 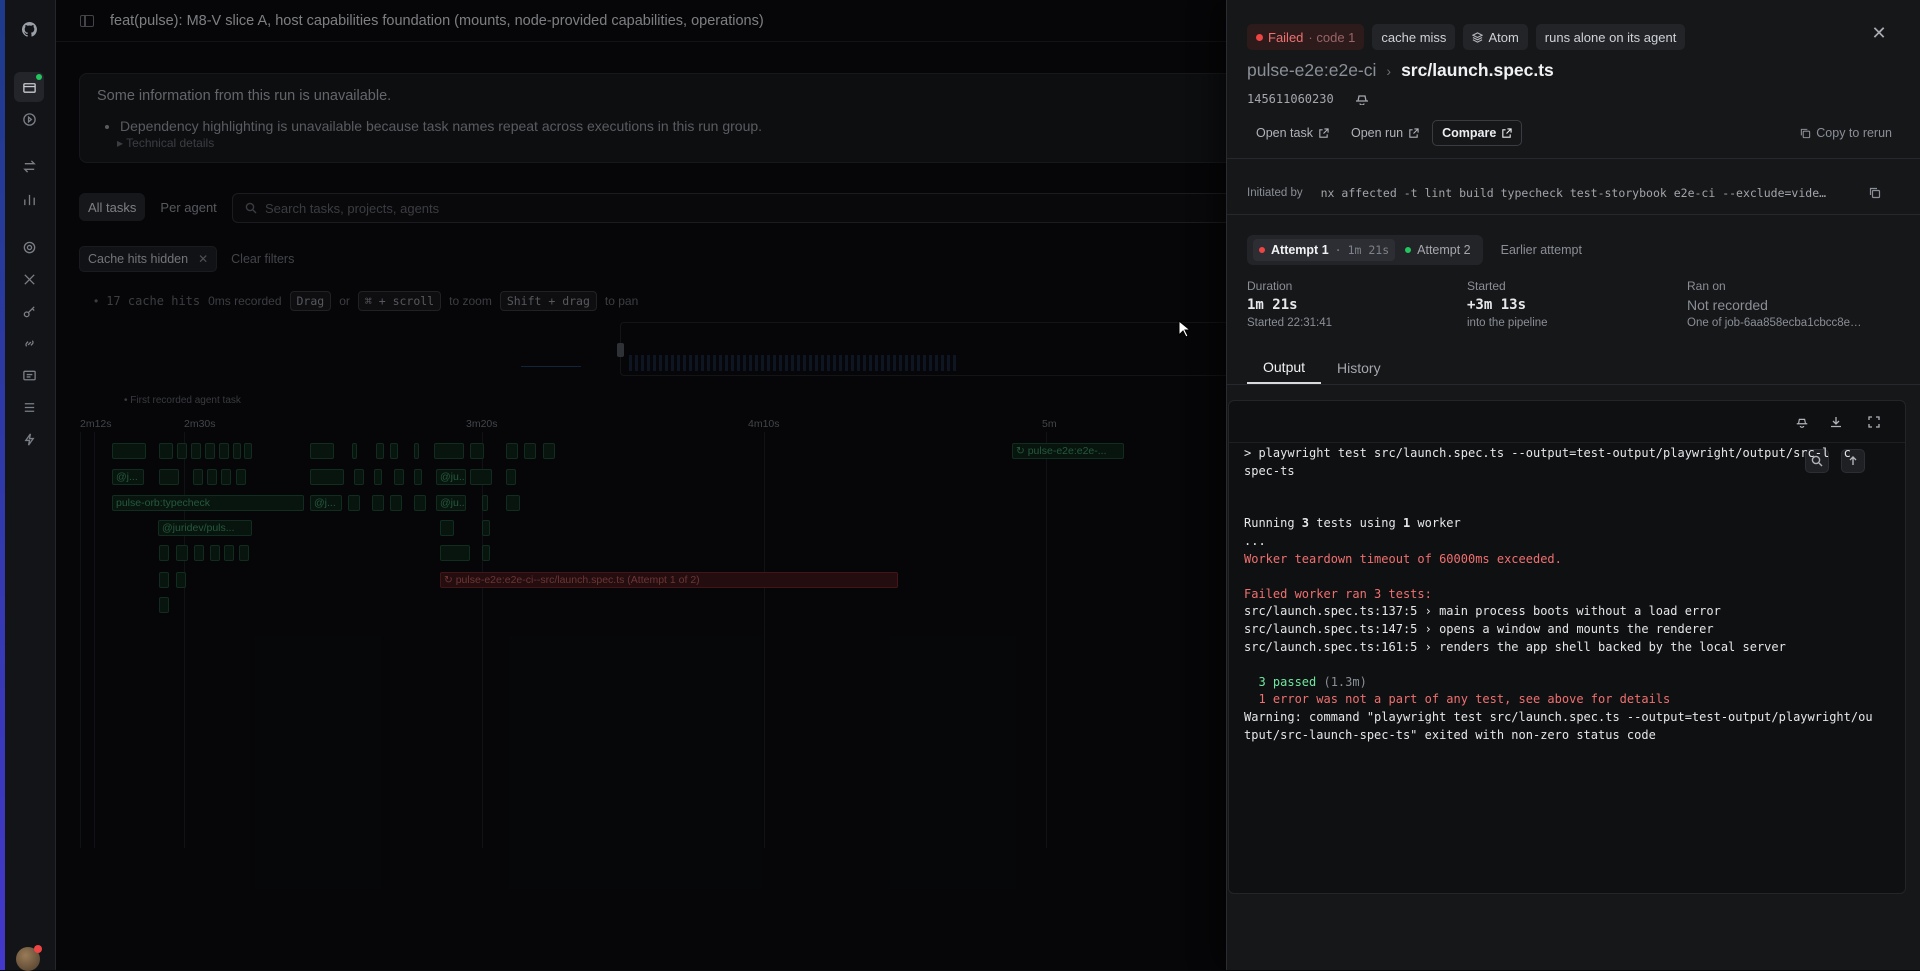 I want to click on key-icon, so click(x=29, y=311).